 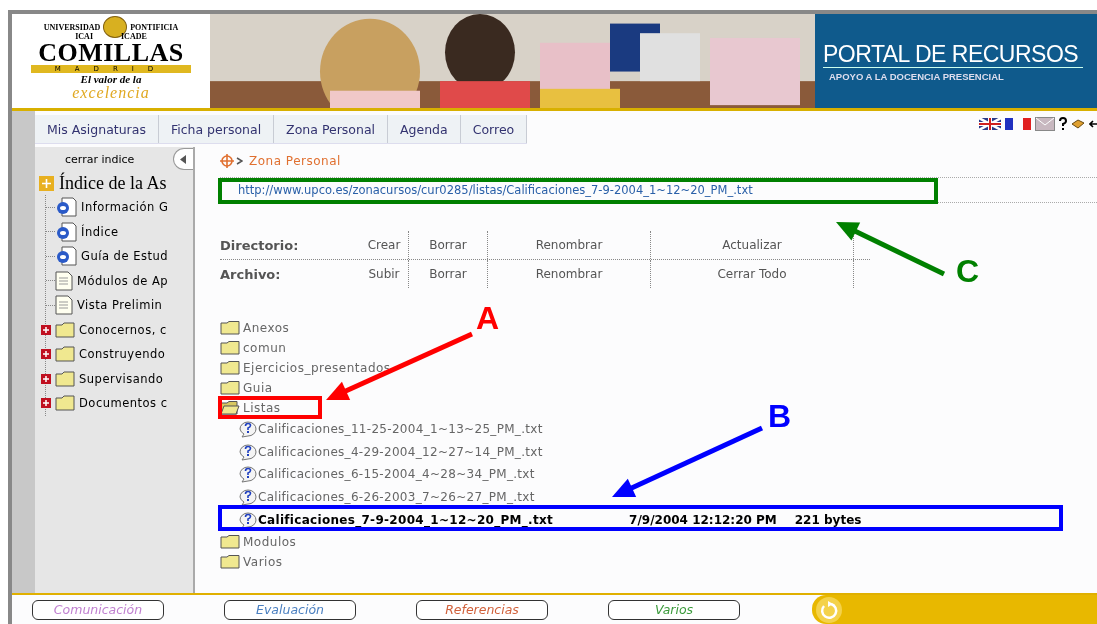 What do you see at coordinates (917, 76) in the screenshot?
I see `portal-subtitle: APOYO A LA DOCENCIA PRESENCIAL` at bounding box center [917, 76].